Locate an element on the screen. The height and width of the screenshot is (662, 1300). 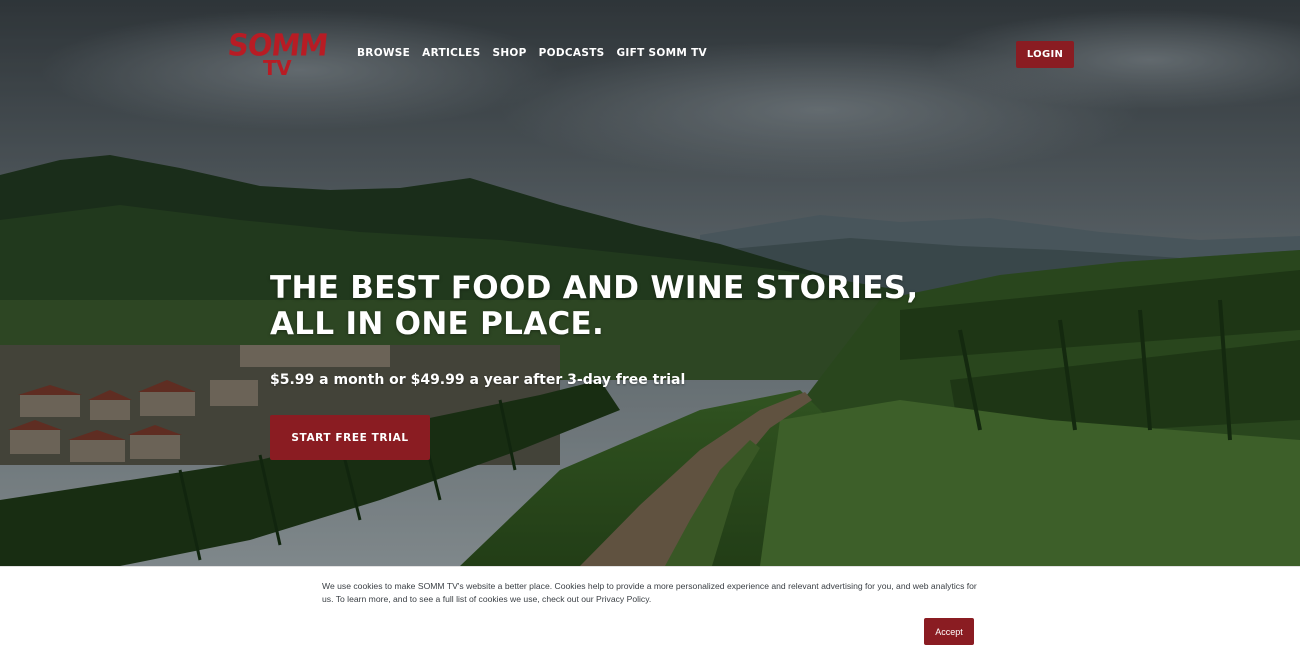
logo-text-tv: TV is located at coordinates (277, 68).